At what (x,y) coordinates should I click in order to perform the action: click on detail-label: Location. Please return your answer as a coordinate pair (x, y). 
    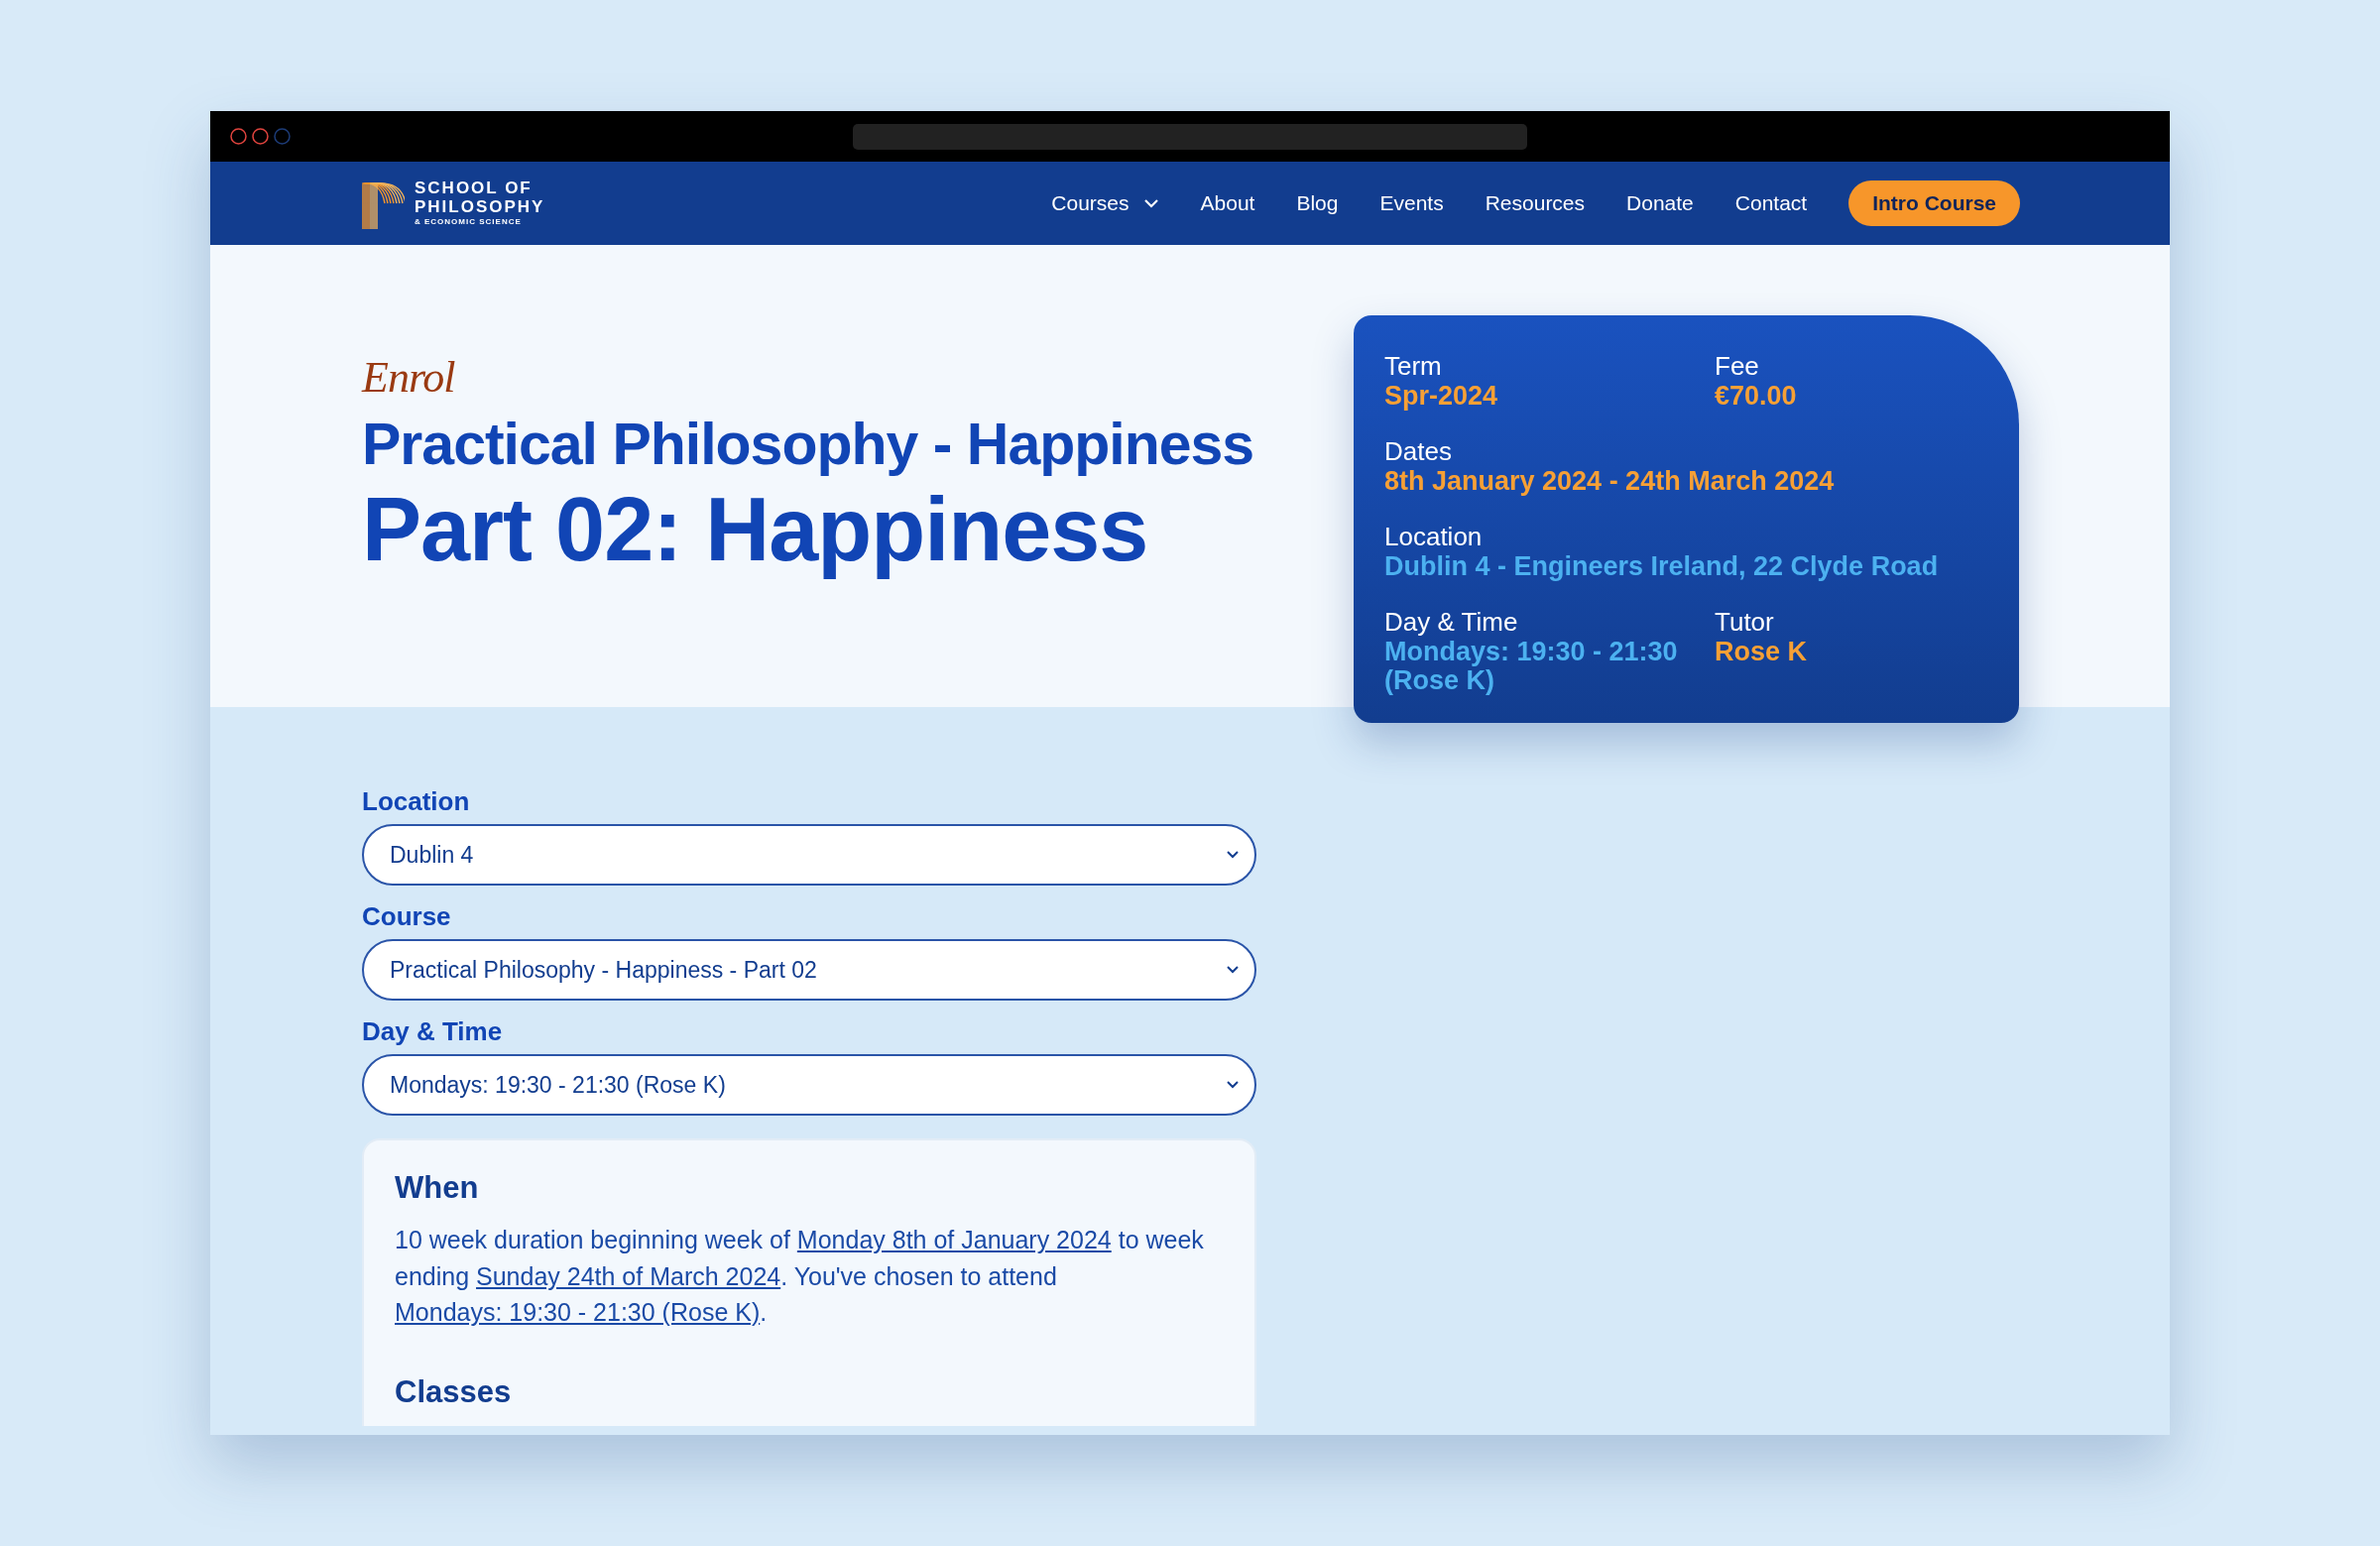
    Looking at the image, I should click on (1434, 537).